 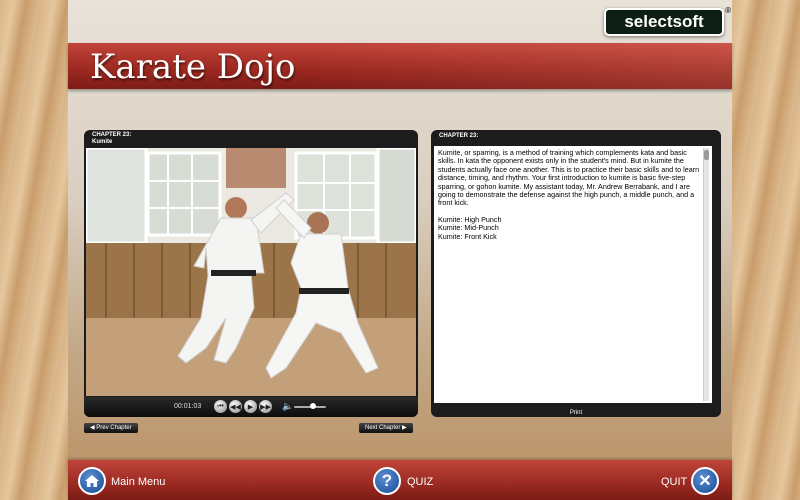 What do you see at coordinates (728, 10) in the screenshot?
I see `registered-mark: ®` at bounding box center [728, 10].